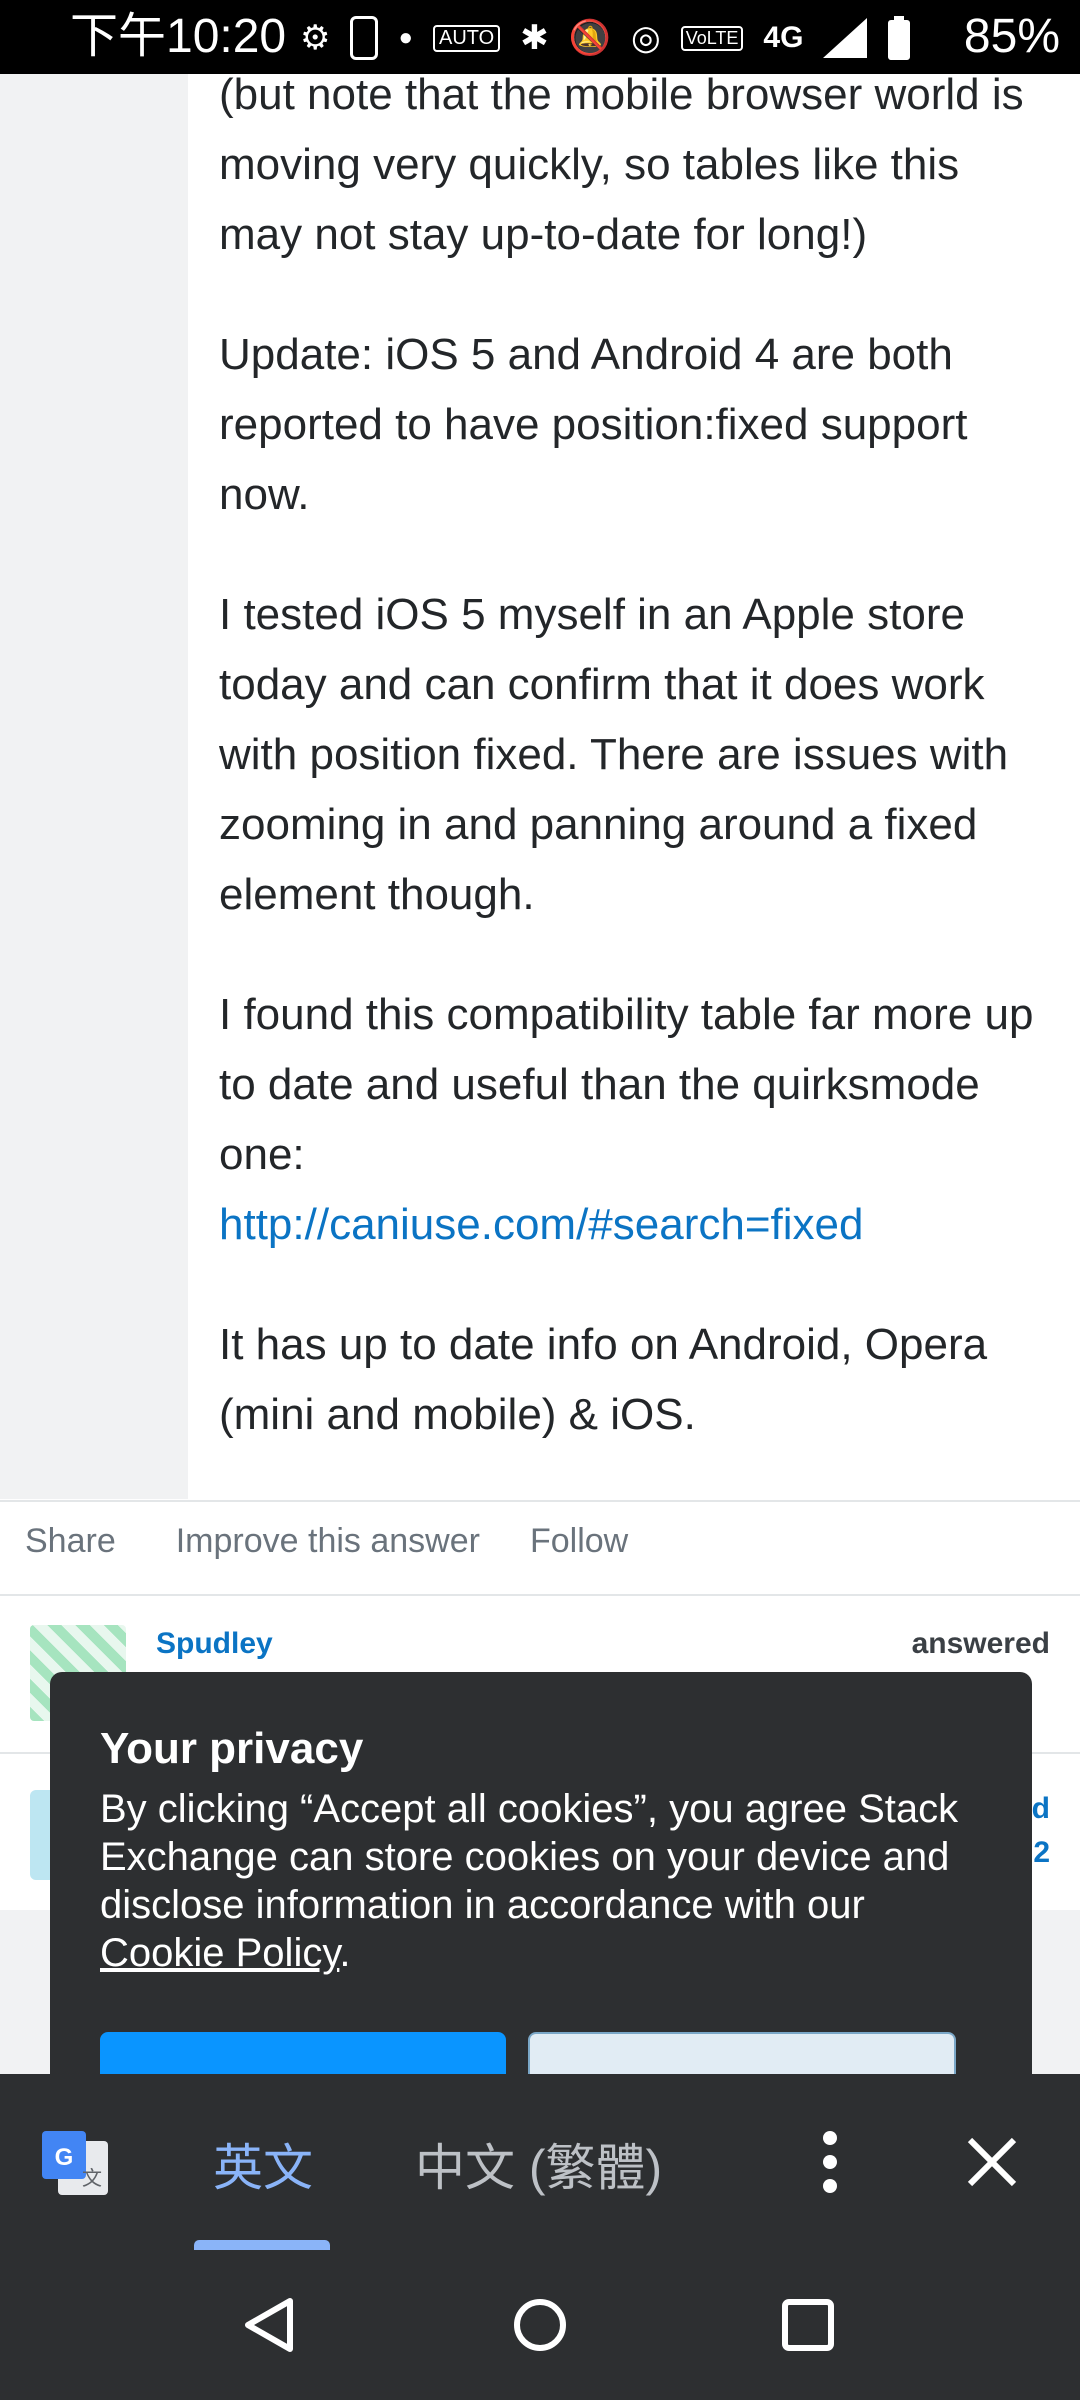 Image resolution: width=1080 pixels, height=2400 pixels. I want to click on recents-icon, so click(808, 2325).